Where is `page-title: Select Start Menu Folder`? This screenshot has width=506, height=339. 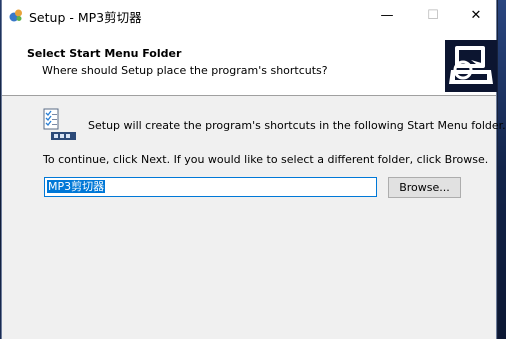 page-title: Select Start Menu Folder is located at coordinates (104, 53).